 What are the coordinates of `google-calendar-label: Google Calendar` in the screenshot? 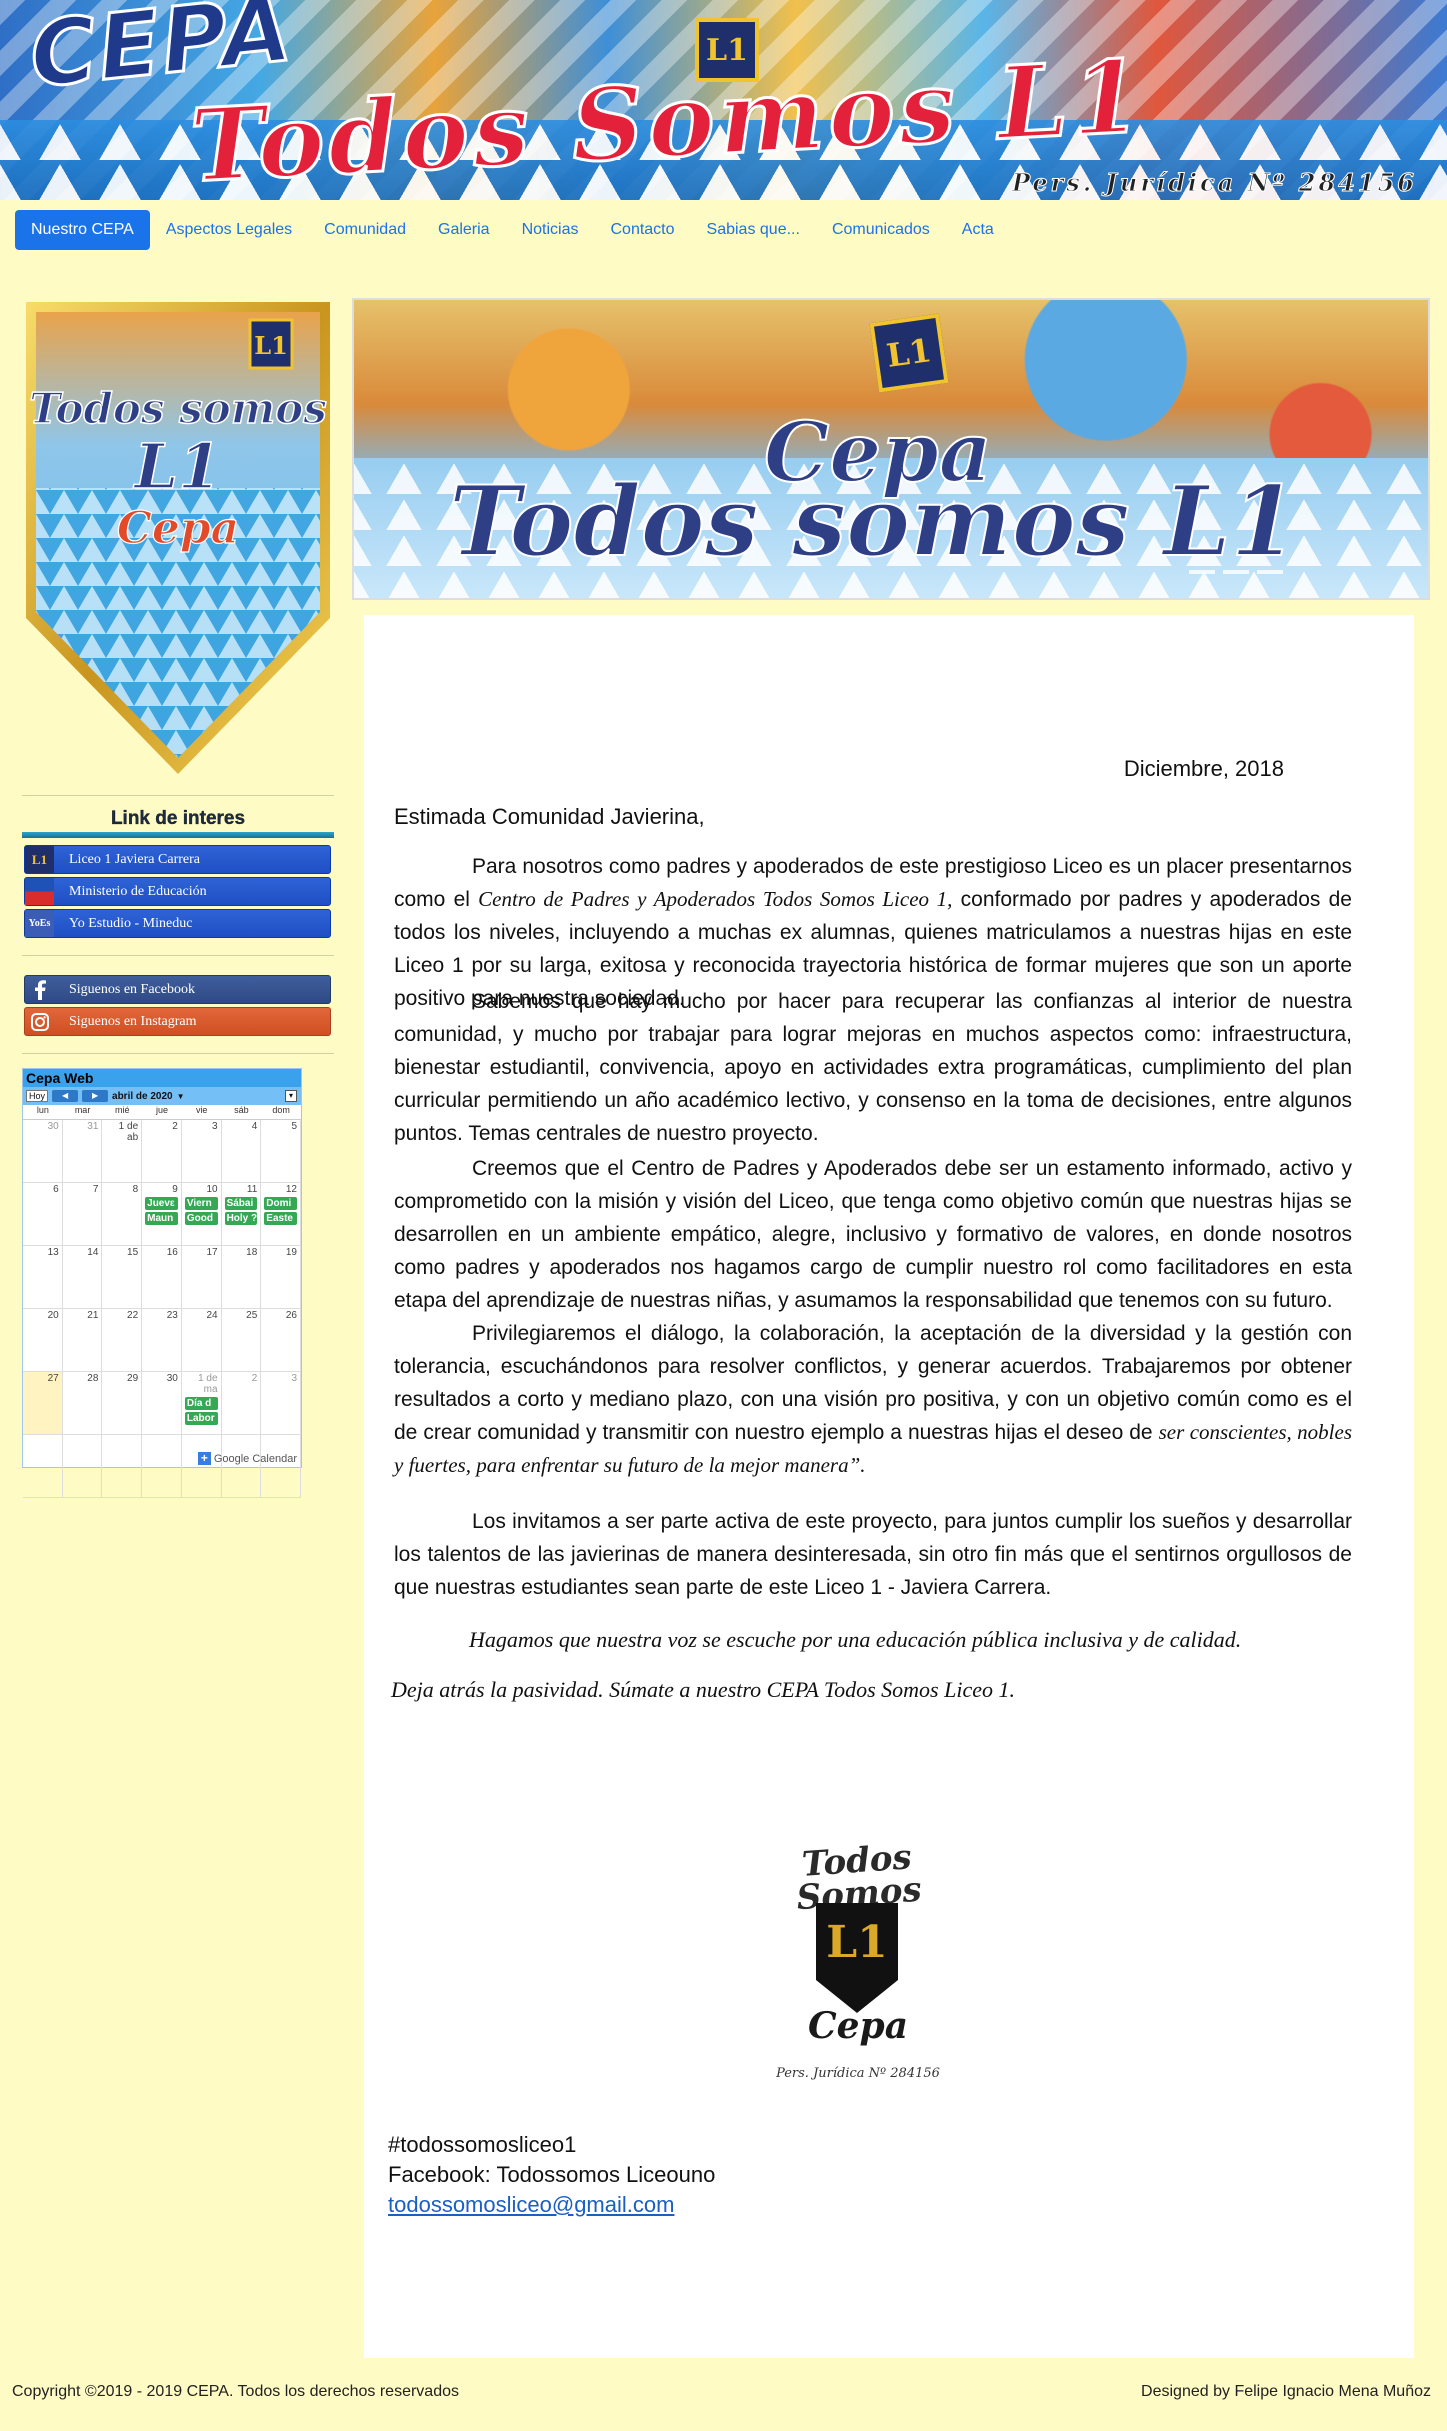 It's located at (255, 1458).